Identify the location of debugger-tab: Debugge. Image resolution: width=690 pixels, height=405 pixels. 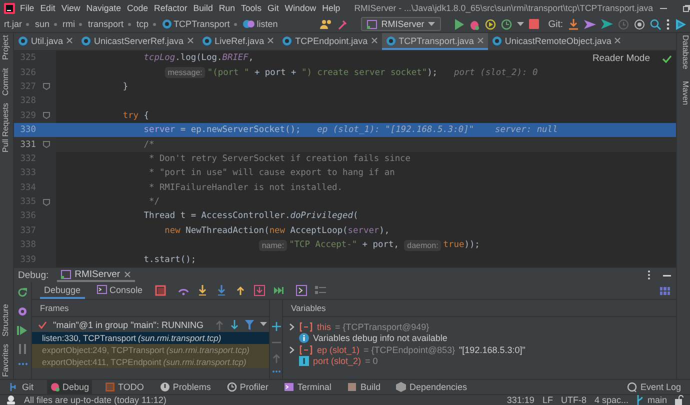
(62, 290).